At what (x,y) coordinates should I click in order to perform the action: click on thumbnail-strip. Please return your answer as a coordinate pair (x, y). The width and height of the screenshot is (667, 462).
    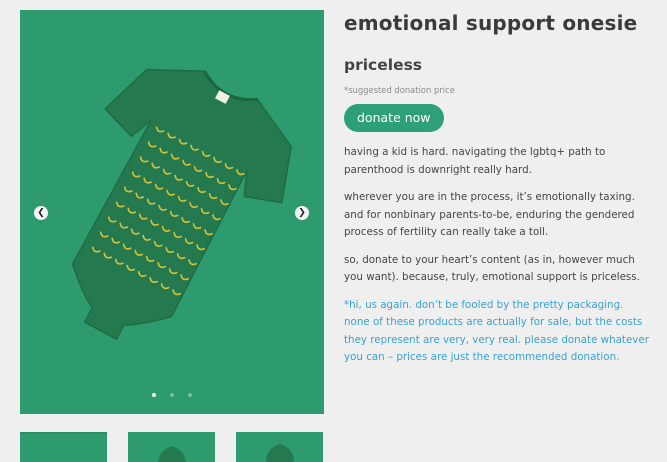
    Looking at the image, I should click on (171, 447).